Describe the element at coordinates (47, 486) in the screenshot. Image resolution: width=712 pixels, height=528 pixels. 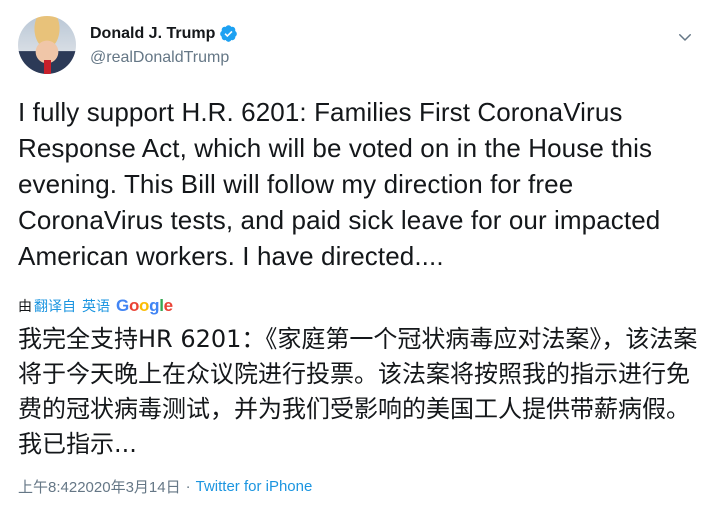
I see `tweet-time: 上午8:42` at that location.